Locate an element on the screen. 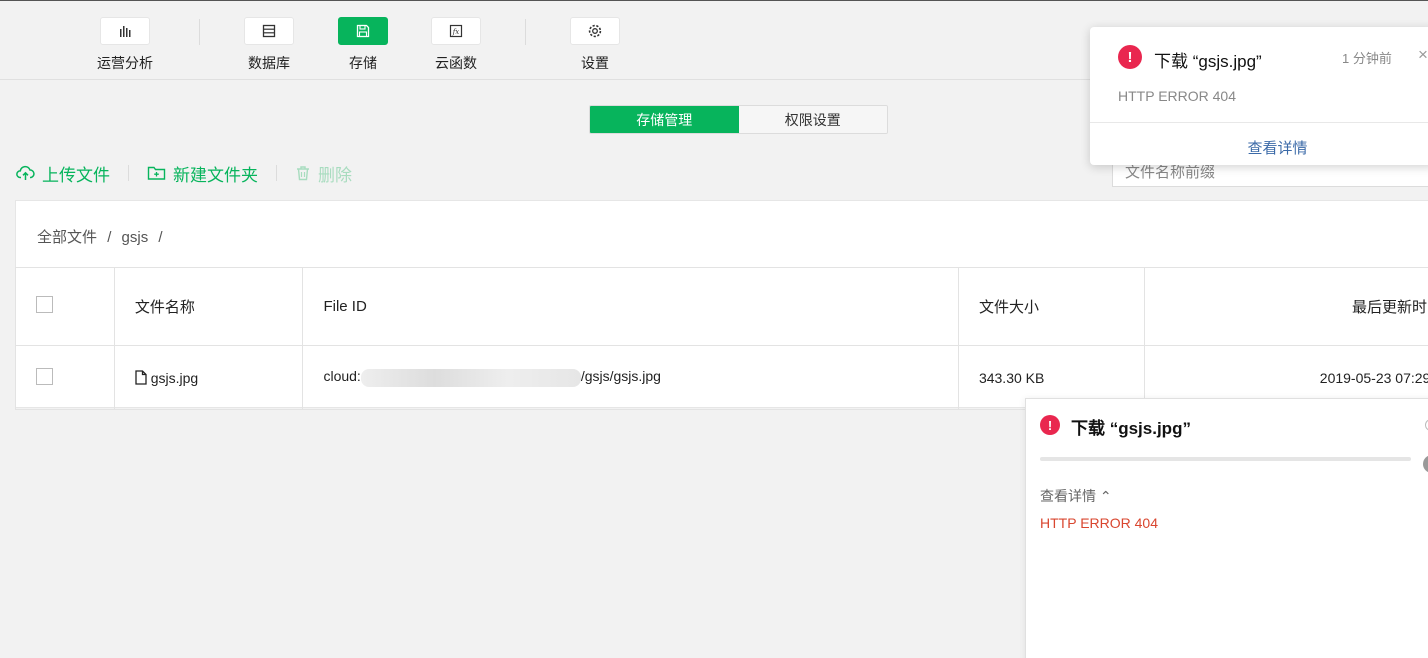 The image size is (1428, 658). new-folder-button: 新建文件夹 is located at coordinates (202, 173).